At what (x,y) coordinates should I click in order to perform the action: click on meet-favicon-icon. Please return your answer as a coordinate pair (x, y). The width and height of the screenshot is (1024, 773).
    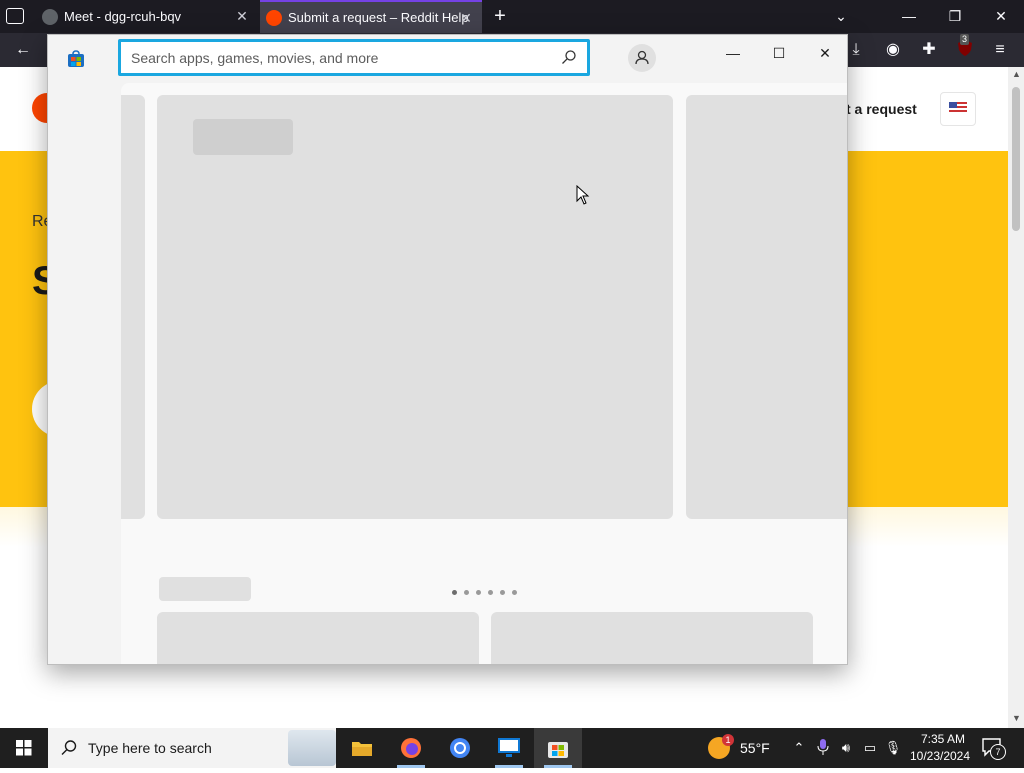
    Looking at the image, I should click on (50, 16).